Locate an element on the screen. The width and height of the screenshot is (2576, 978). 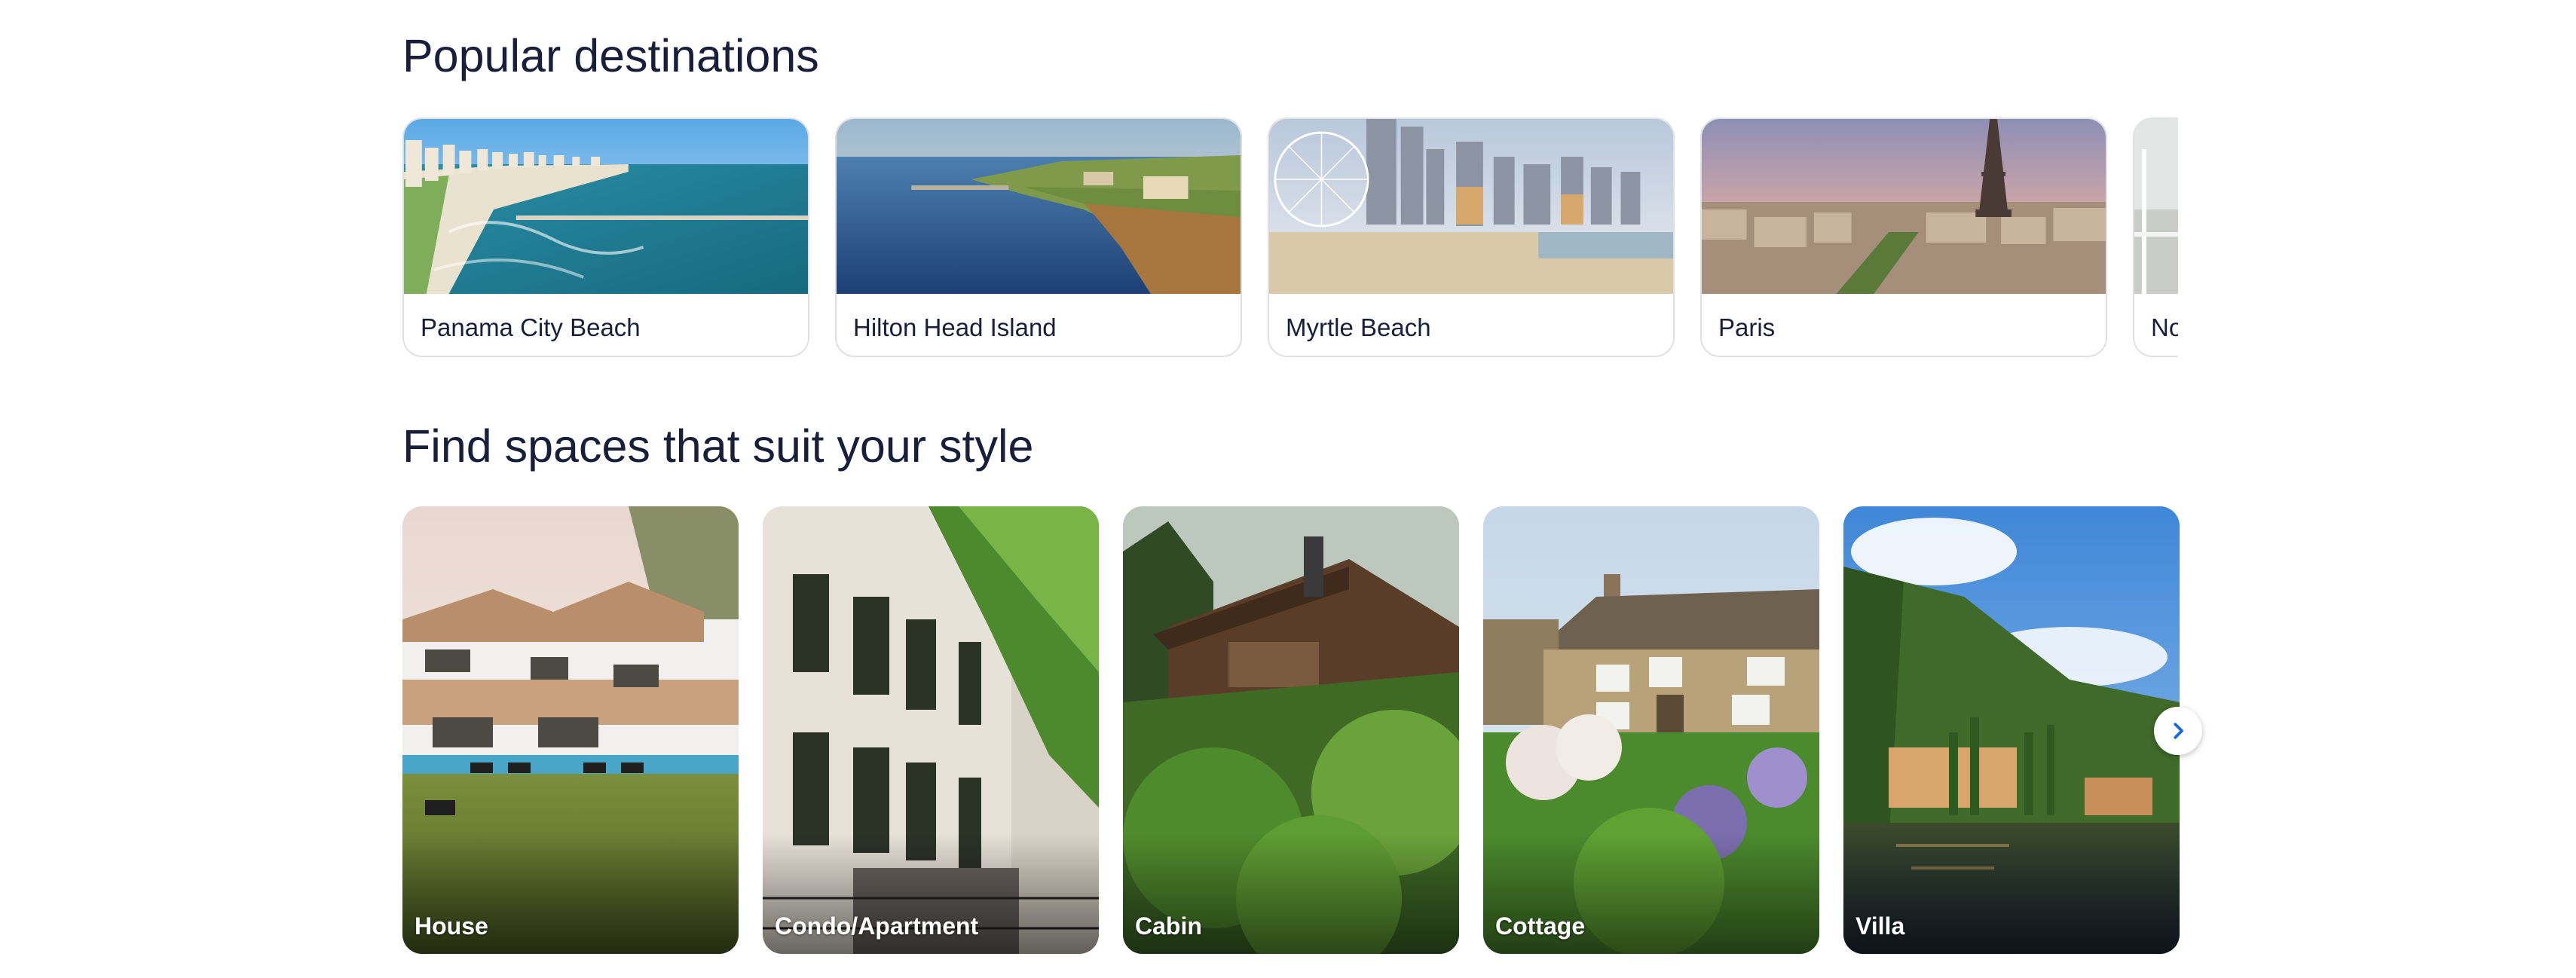
style-card-villa: Villa is located at coordinates (2012, 730).